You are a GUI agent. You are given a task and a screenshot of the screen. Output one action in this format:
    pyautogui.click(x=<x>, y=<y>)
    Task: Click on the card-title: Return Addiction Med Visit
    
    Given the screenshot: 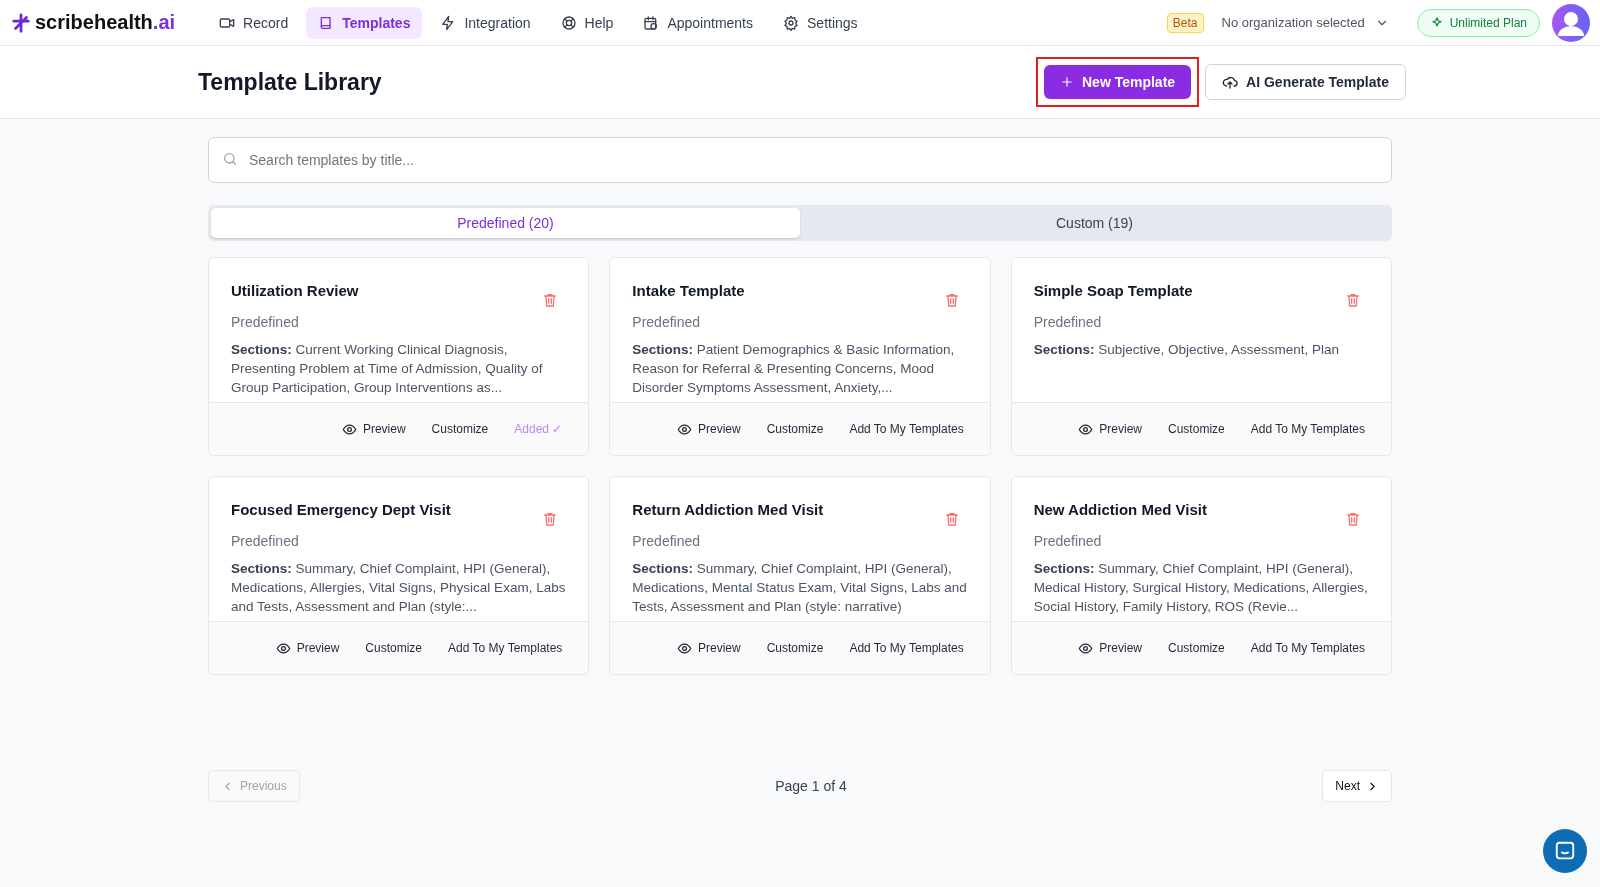 What is the action you would take?
    pyautogui.click(x=728, y=510)
    